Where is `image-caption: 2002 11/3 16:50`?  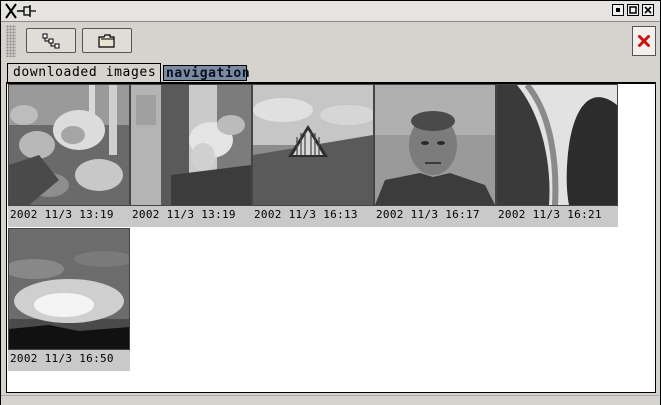 image-caption: 2002 11/3 16:50 is located at coordinates (62, 358).